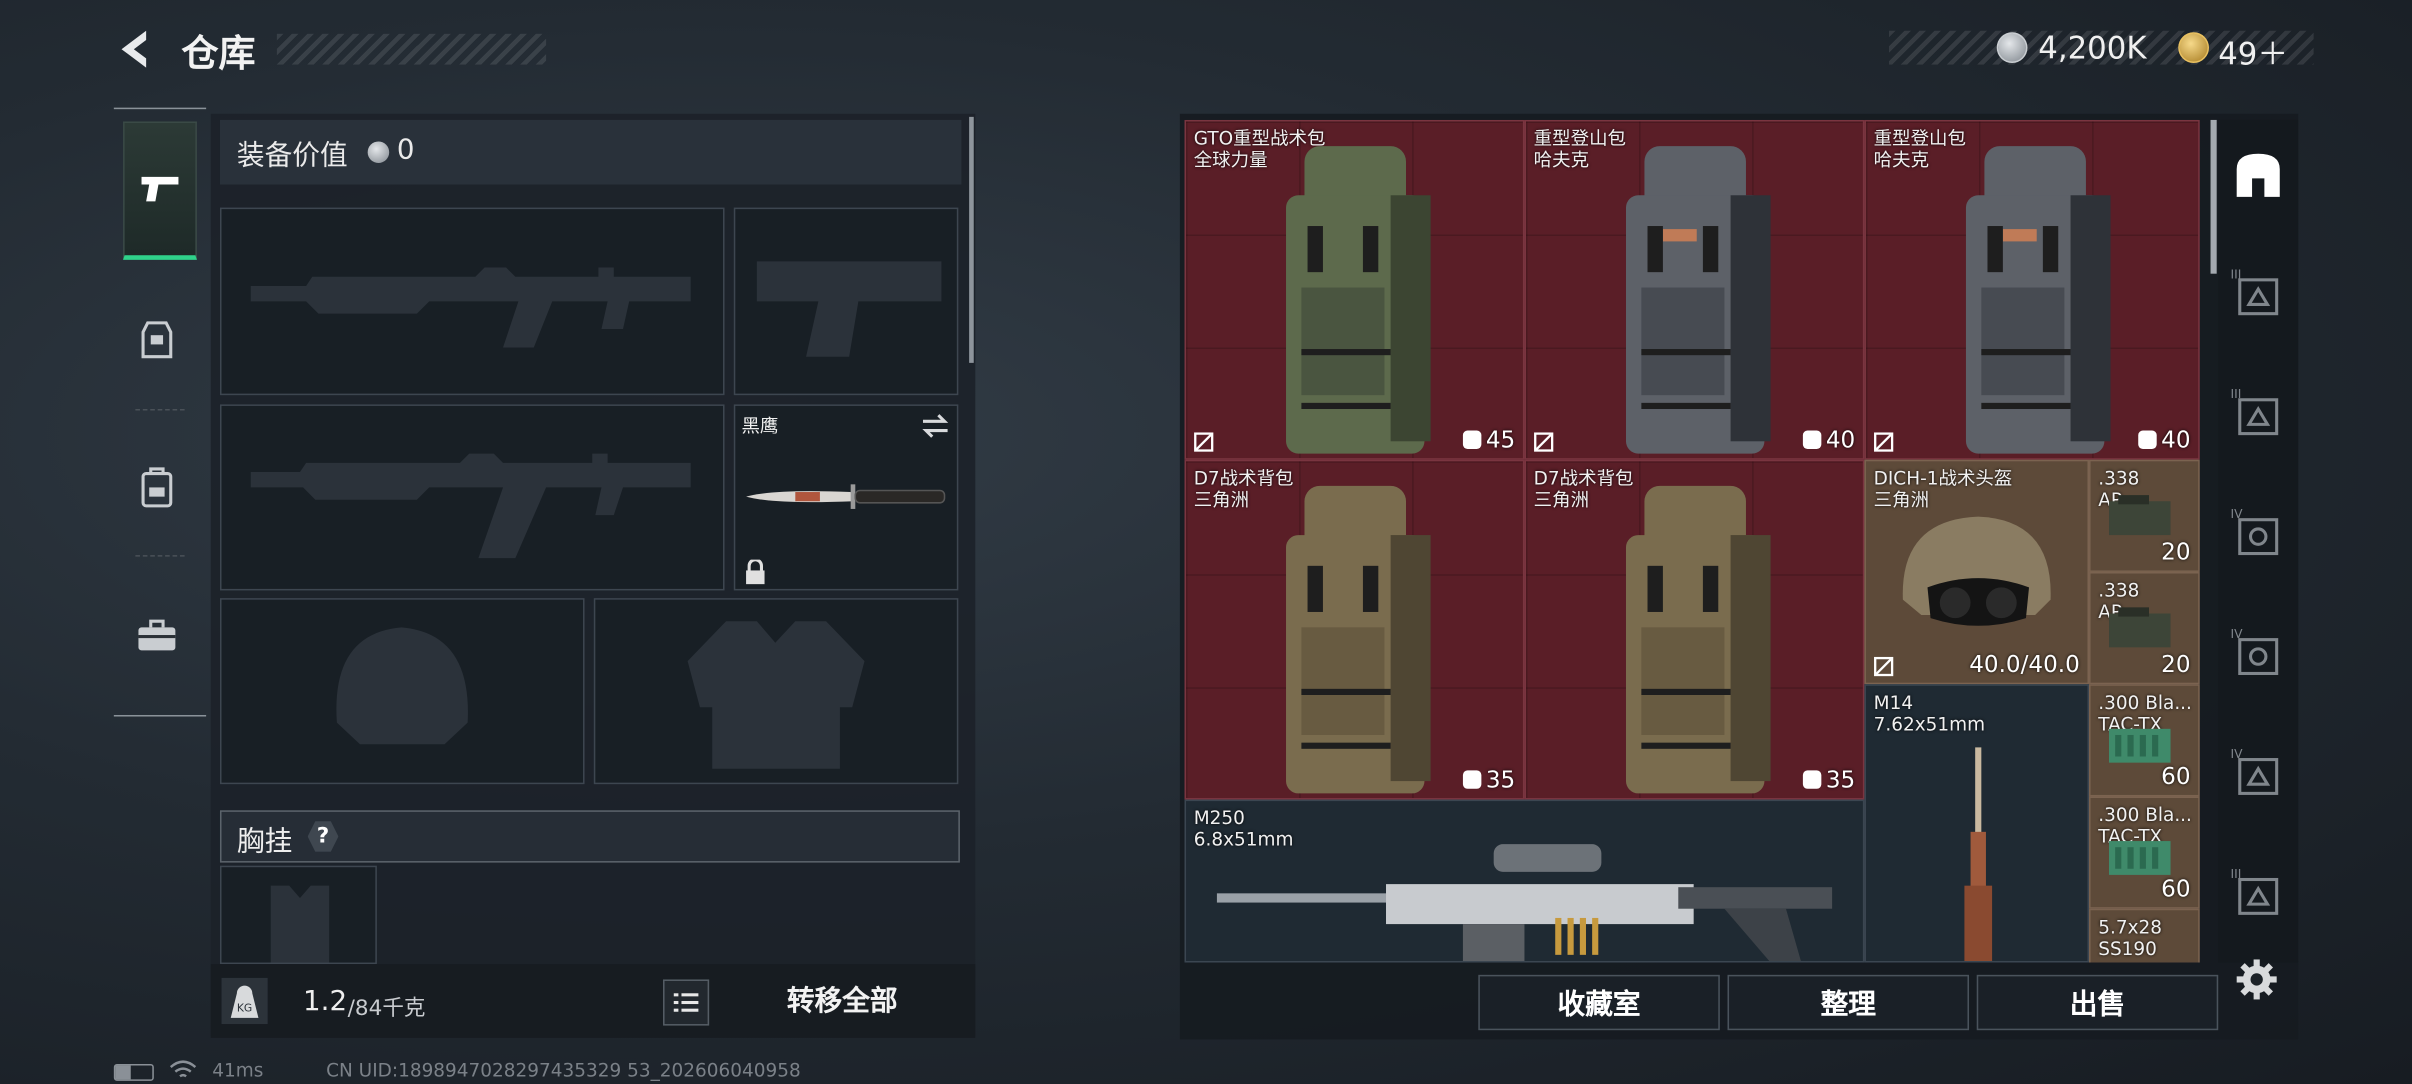  Describe the element at coordinates (2097, 1002) in the screenshot. I see `sell-button: 出售` at that location.